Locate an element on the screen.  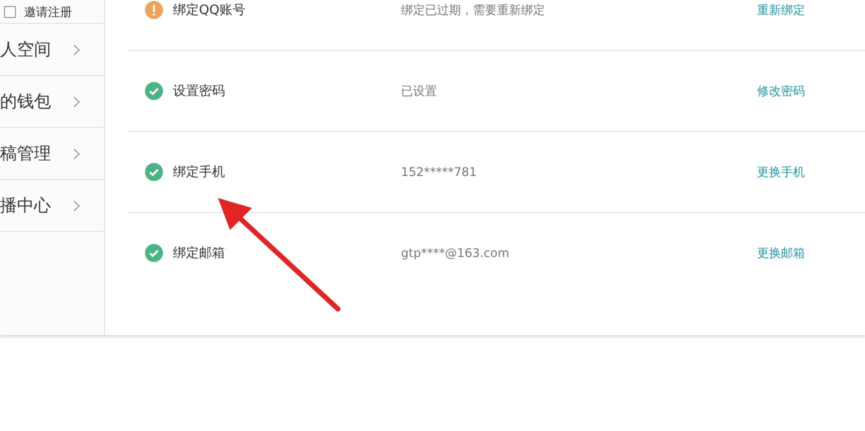
item-status: 152*****781 is located at coordinates (439, 172).